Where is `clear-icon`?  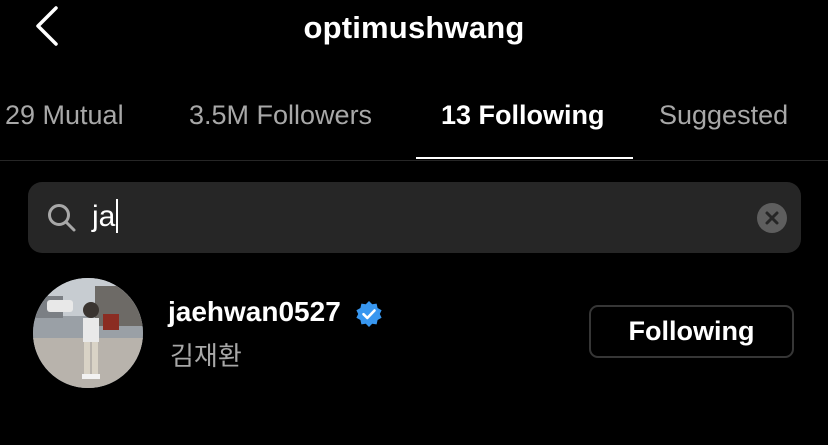 clear-icon is located at coordinates (772, 218).